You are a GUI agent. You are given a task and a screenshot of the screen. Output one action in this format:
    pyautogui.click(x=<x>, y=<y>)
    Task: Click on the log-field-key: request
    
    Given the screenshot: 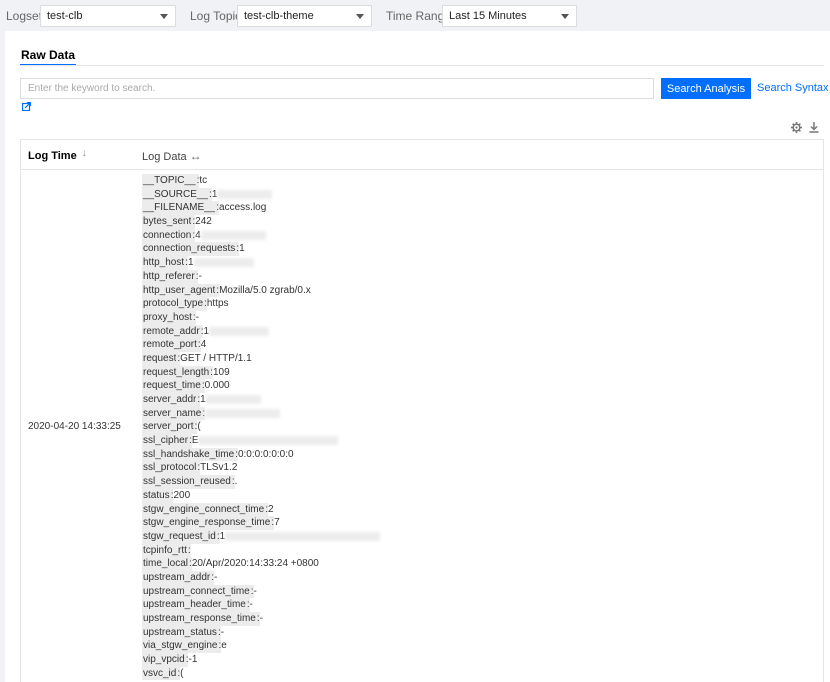 What is the action you would take?
    pyautogui.click(x=159, y=358)
    